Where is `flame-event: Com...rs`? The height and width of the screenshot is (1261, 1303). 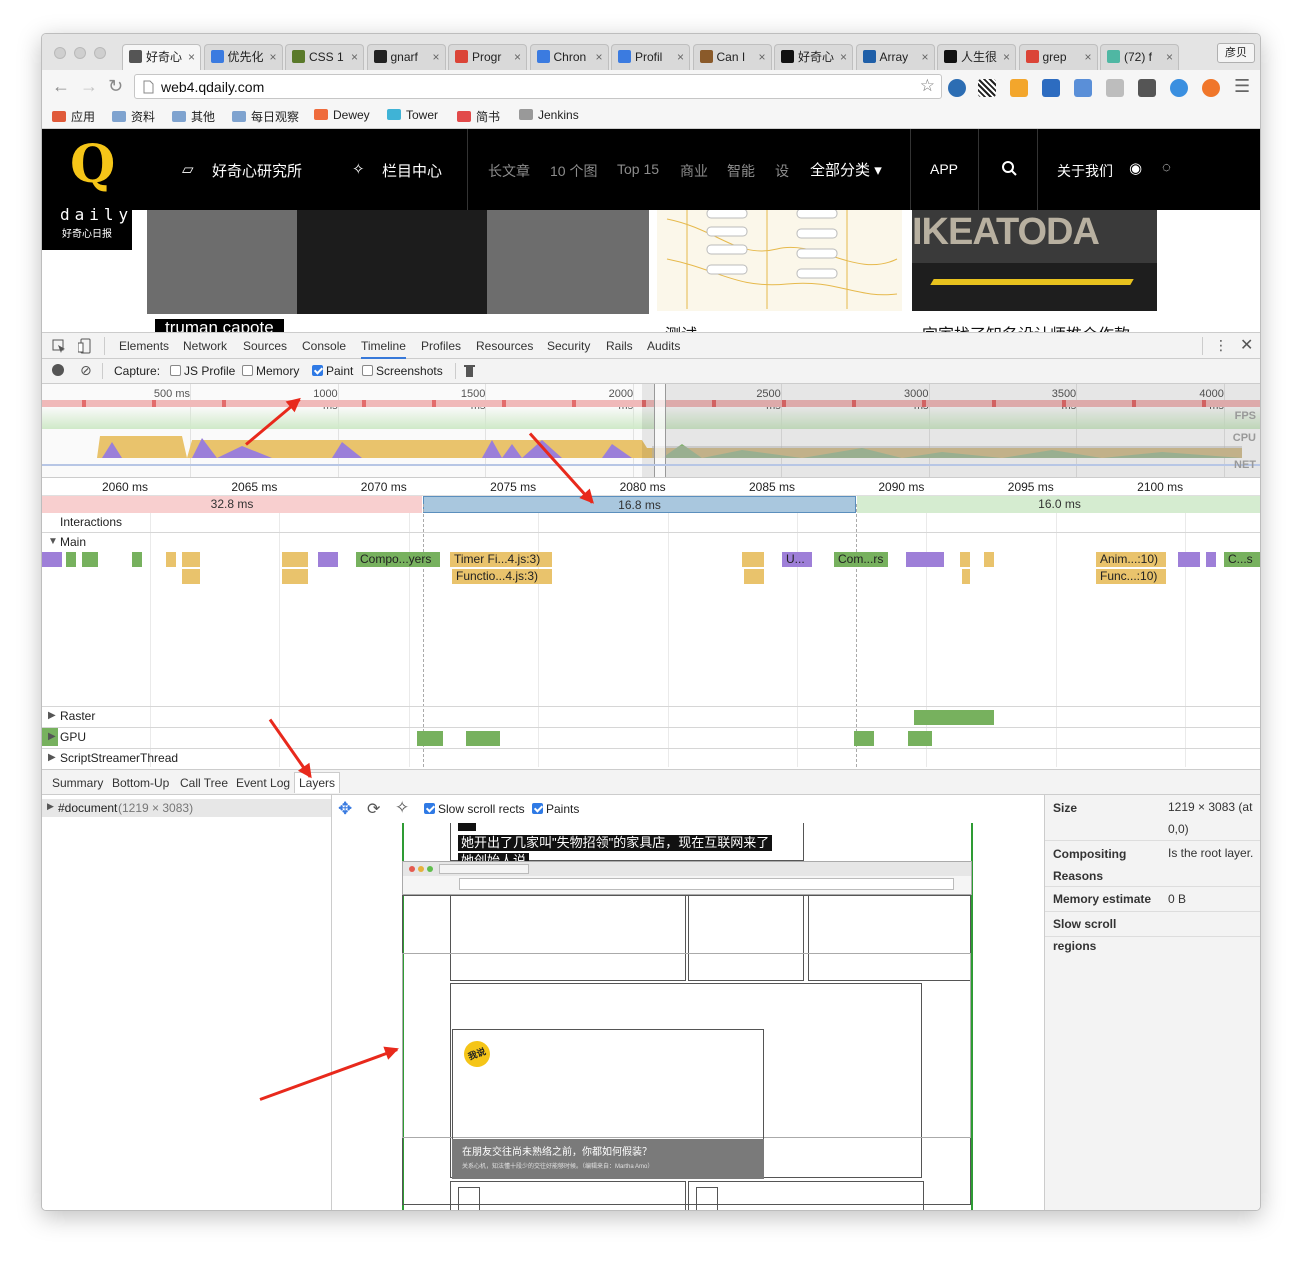
flame-event: Com...rs is located at coordinates (861, 559).